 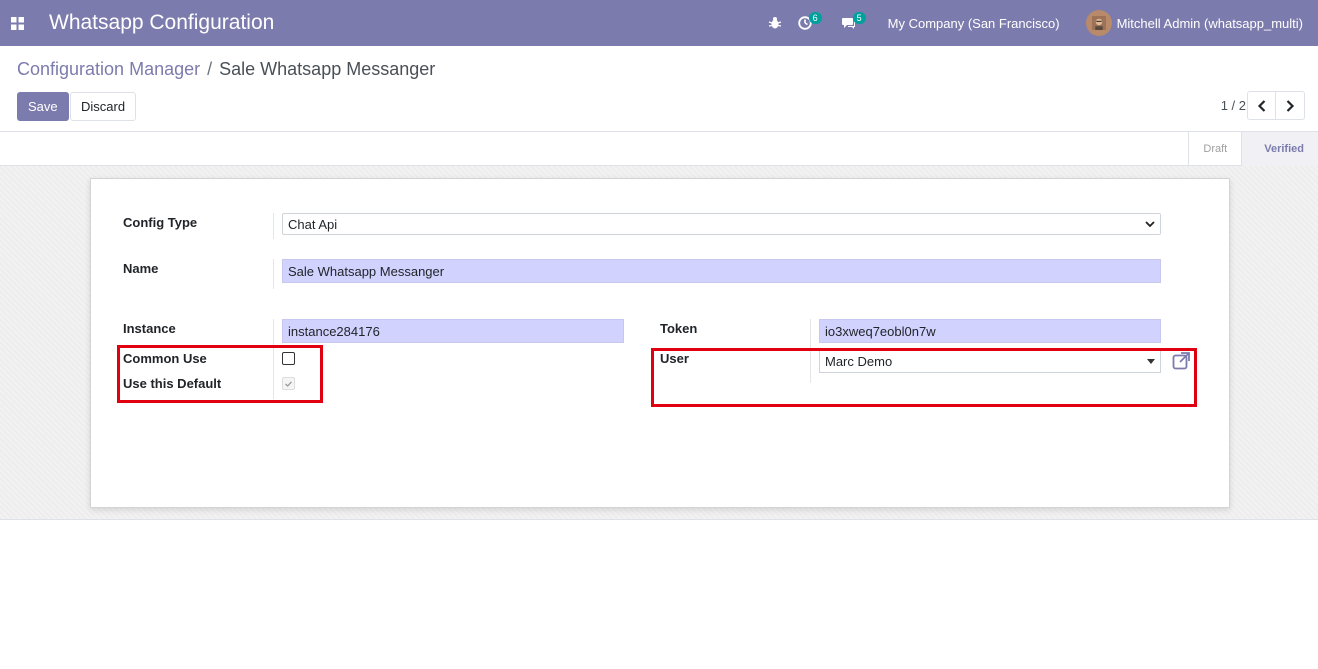 What do you see at coordinates (775, 23) in the screenshot?
I see `debug-bug-icon` at bounding box center [775, 23].